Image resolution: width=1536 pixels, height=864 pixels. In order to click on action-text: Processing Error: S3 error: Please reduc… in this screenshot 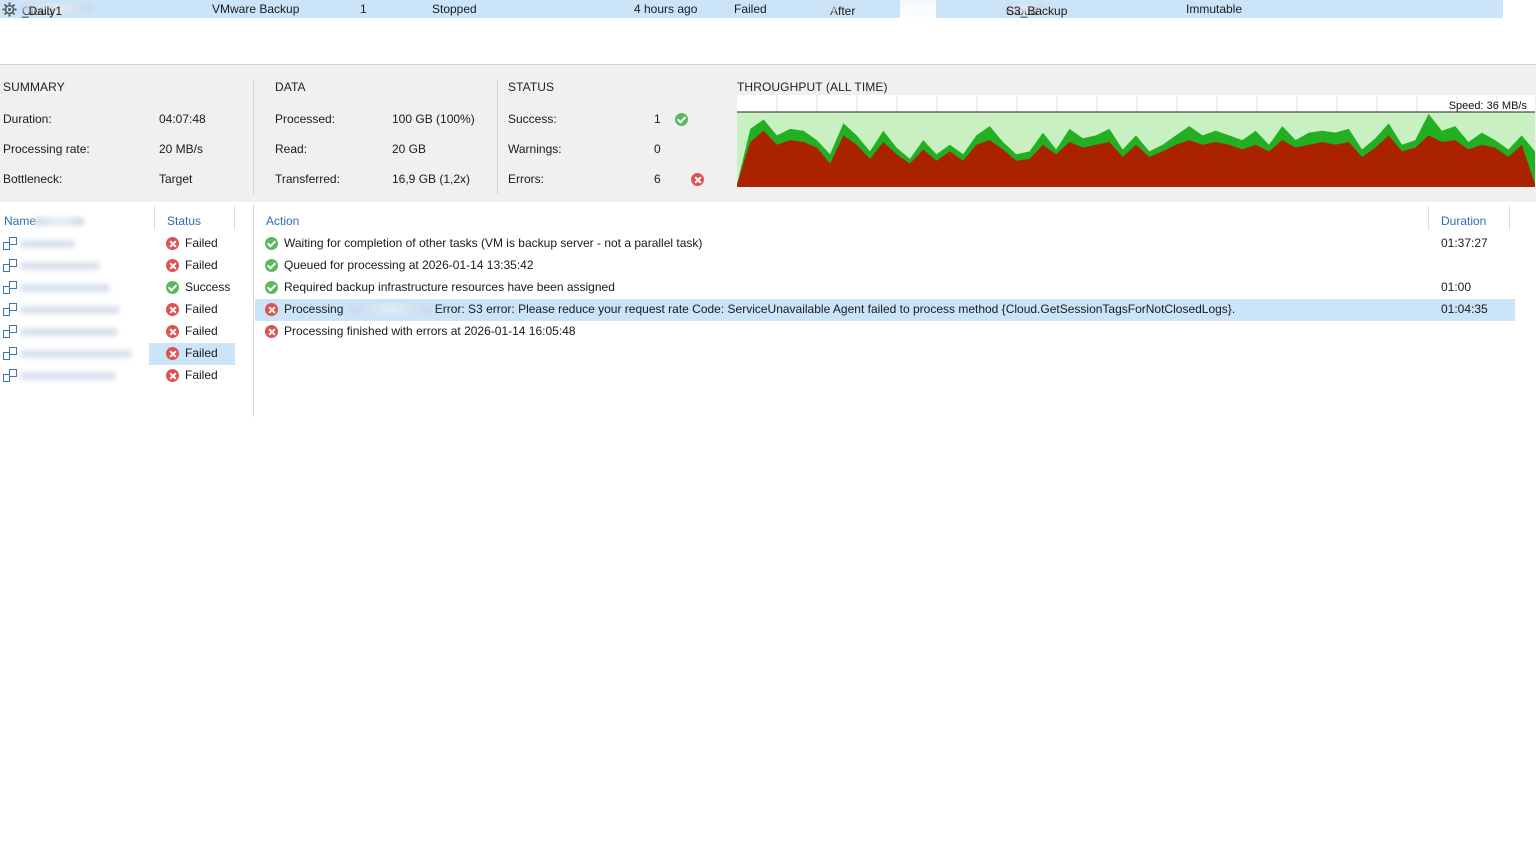, I will do `click(759, 309)`.